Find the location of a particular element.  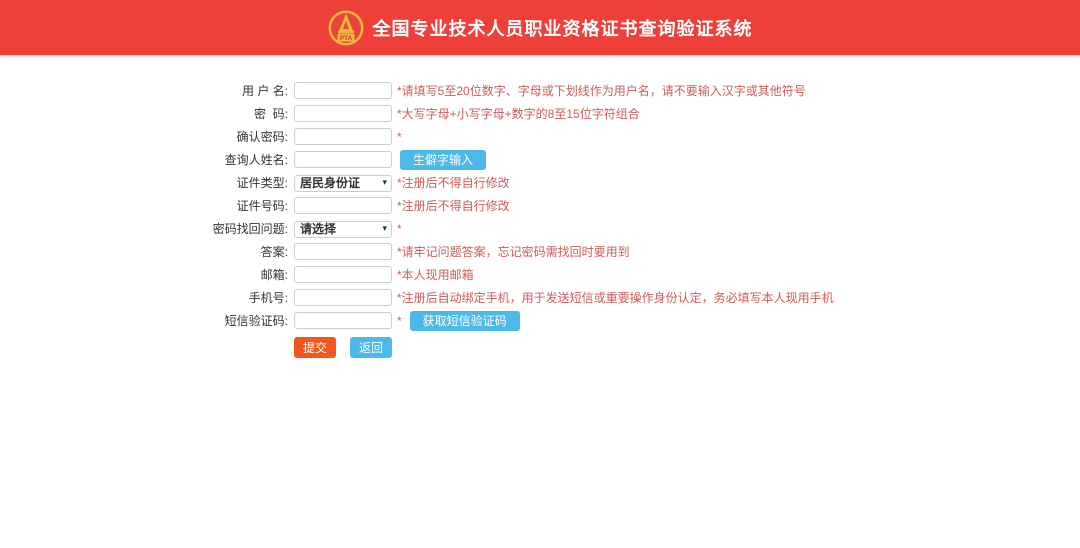

form-row-password: 密 码: *大写字母+小写字母+数字的8至15位字符组合 is located at coordinates (641, 113).